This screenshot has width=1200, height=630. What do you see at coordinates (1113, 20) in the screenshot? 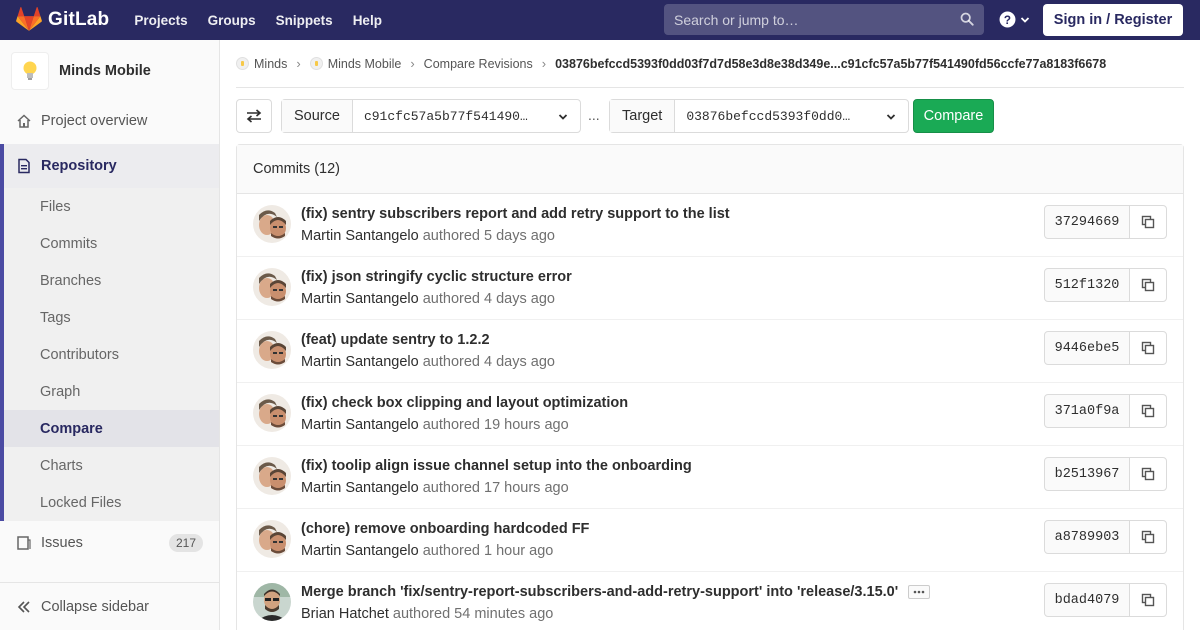
I see `signin-register-button: Sign in / Register` at bounding box center [1113, 20].